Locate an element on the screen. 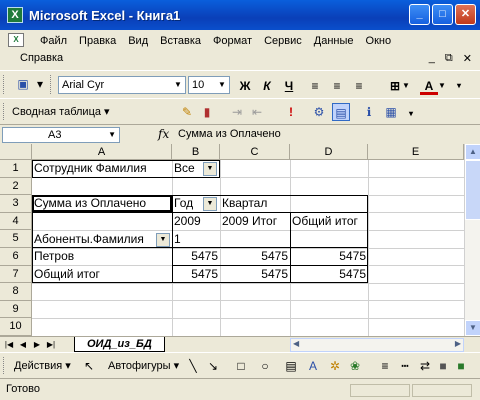 Image resolution: width=480 pixels, height=400 pixels. cell-b3: Год is located at coordinates (187, 203).